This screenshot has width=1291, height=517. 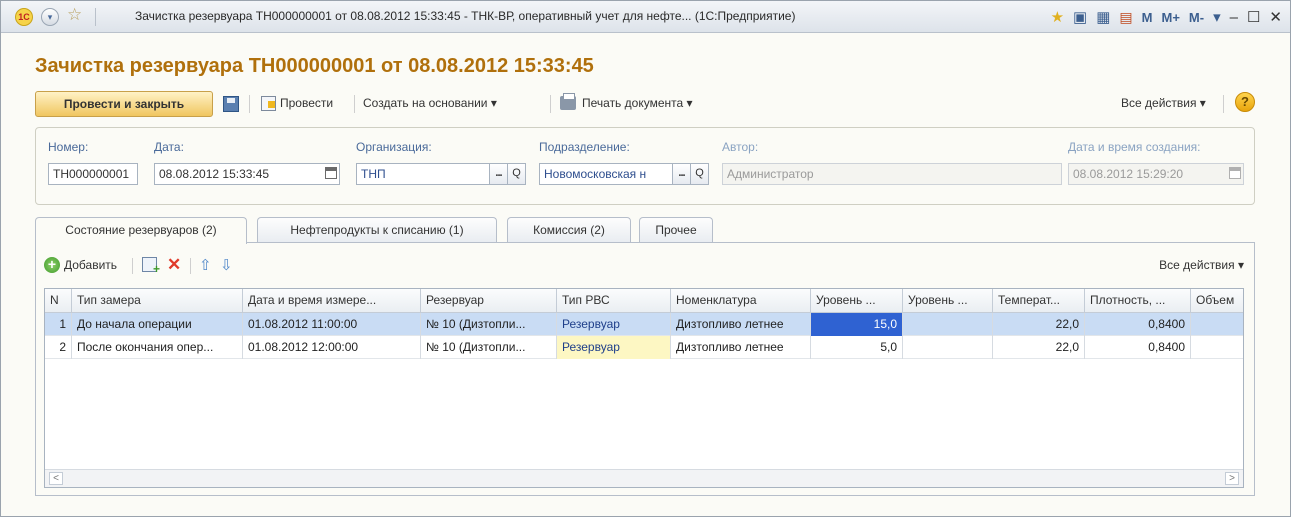 I want to click on post-and-close-button: Провести и закрыть, so click(x=124, y=104).